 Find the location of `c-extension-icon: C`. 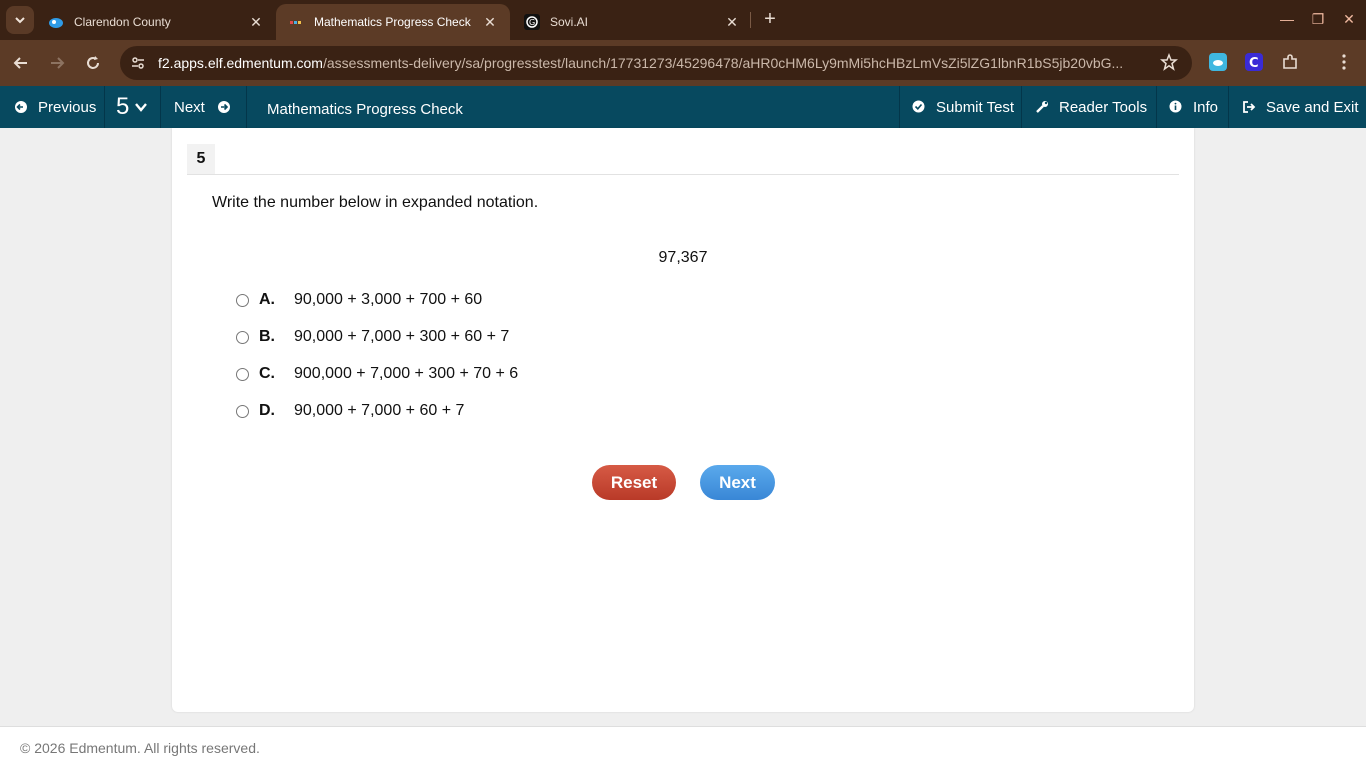

c-extension-icon: C is located at coordinates (1254, 62).